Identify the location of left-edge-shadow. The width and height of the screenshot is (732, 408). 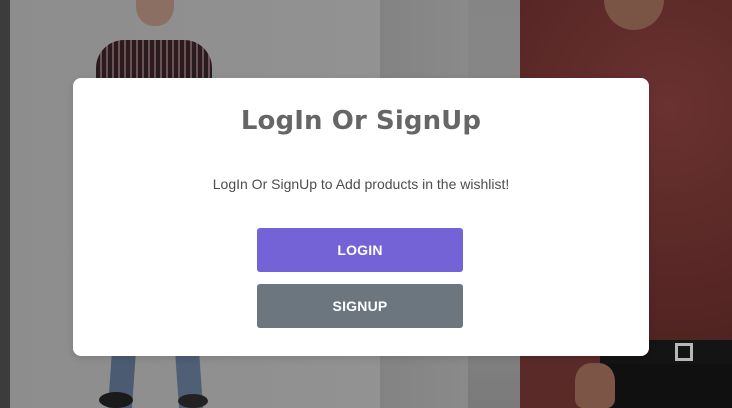
(5, 204).